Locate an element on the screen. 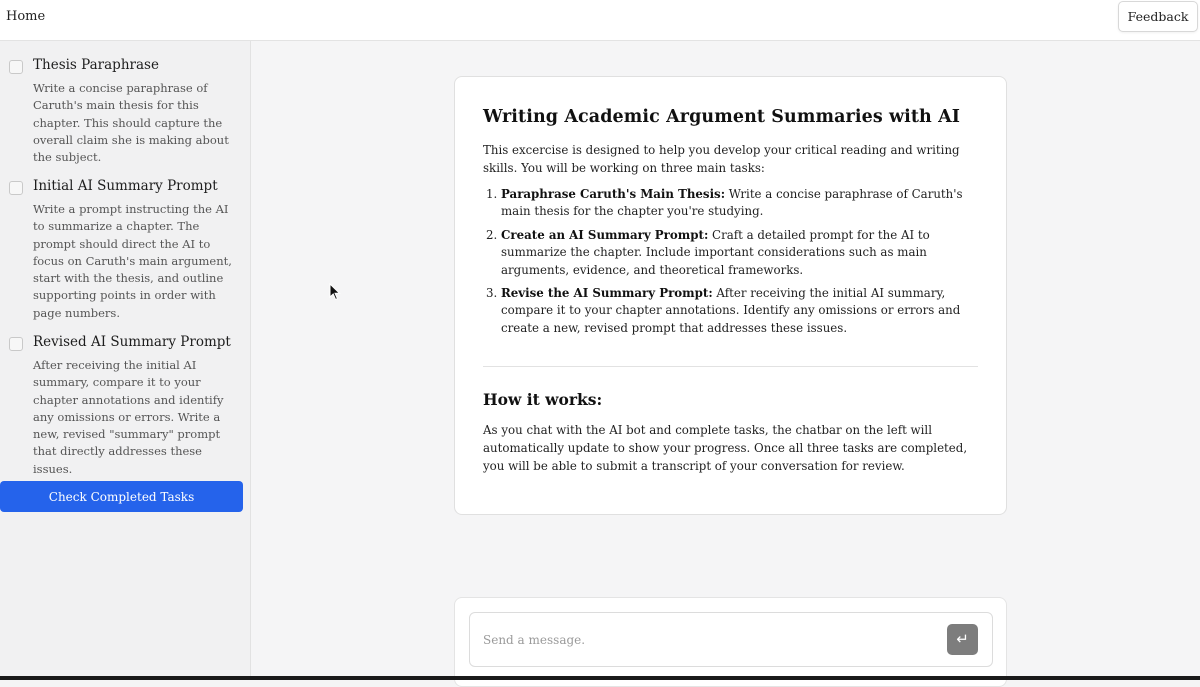 Image resolution: width=1200 pixels, height=687 pixels. home-link: Home is located at coordinates (25, 16).